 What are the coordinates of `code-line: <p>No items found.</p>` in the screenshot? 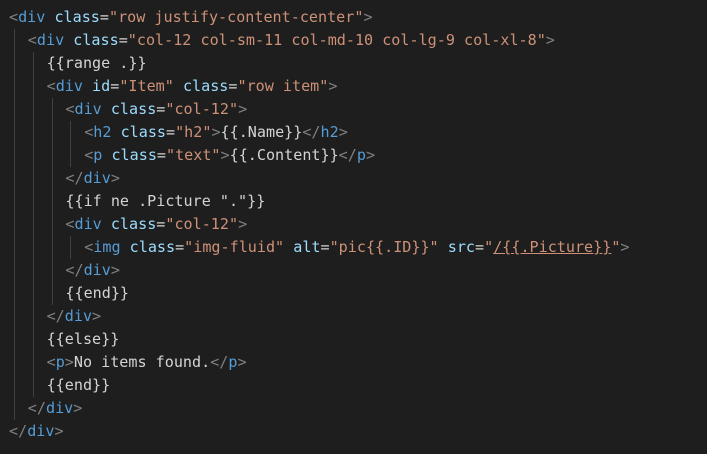 It's located at (147, 362).